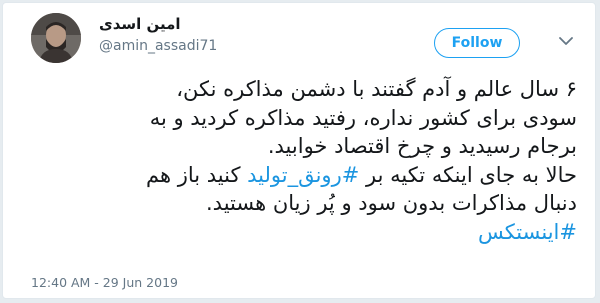 This screenshot has width=600, height=303. What do you see at coordinates (477, 43) in the screenshot?
I see `follow-button: Follow` at bounding box center [477, 43].